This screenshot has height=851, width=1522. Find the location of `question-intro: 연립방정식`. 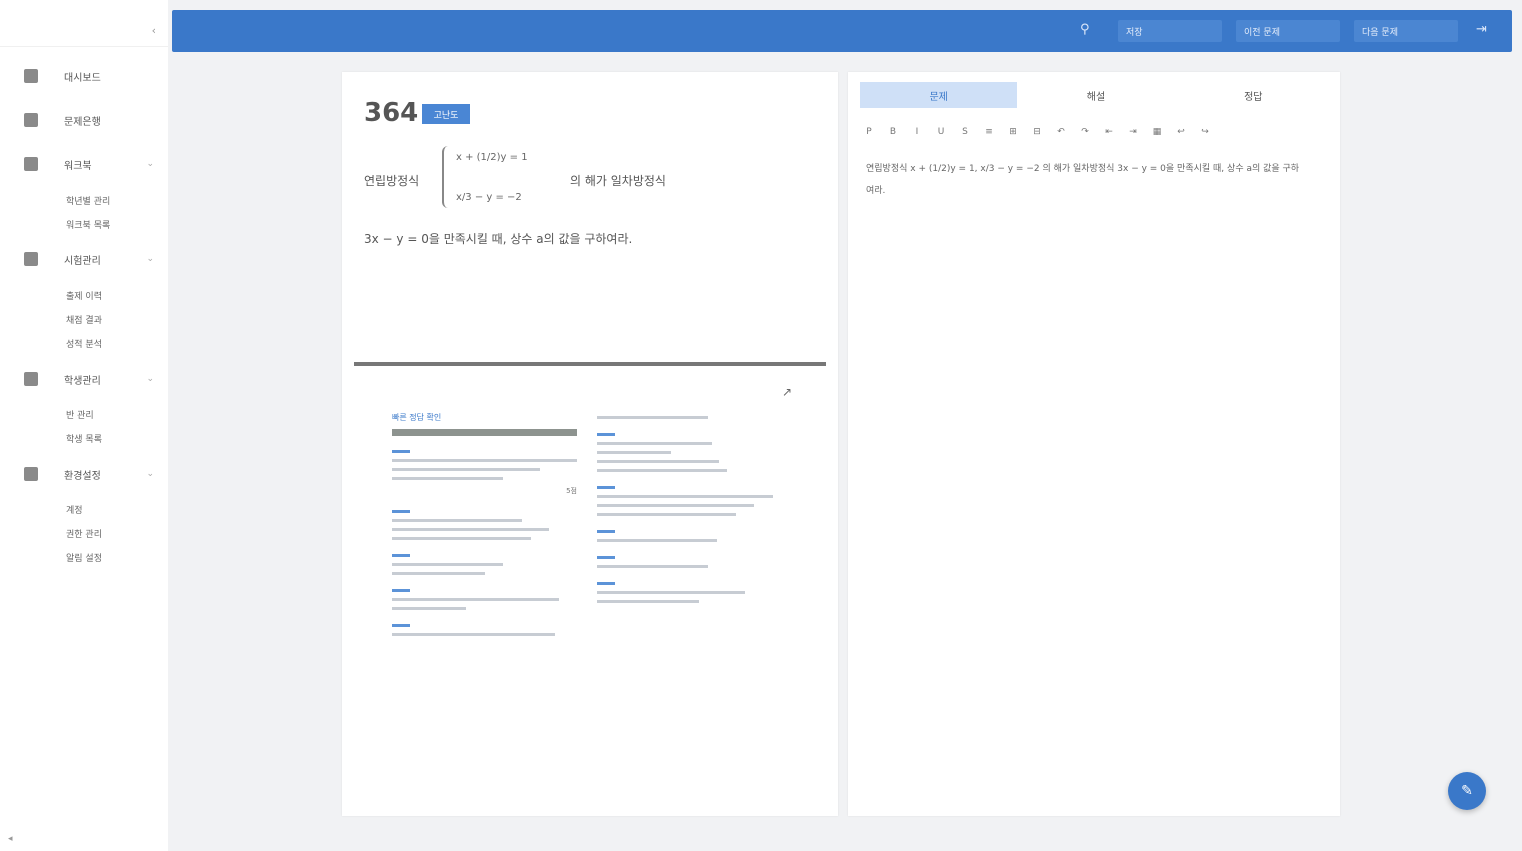

question-intro: 연립방정식 is located at coordinates (392, 181).